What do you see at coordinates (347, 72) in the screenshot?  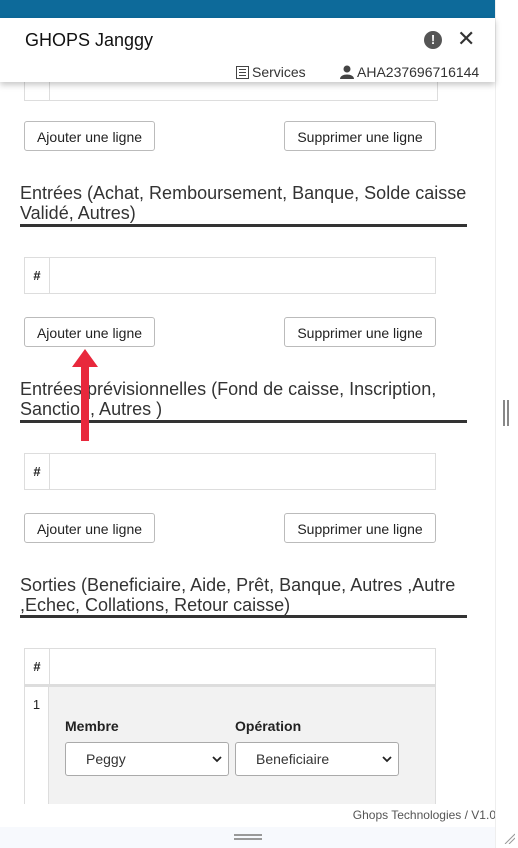 I see `user-icon` at bounding box center [347, 72].